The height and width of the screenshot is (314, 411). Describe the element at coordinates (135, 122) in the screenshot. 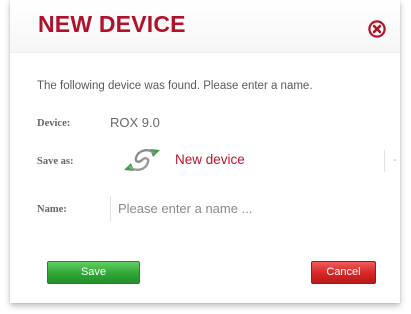

I see `device-value: ROX 9.0` at that location.